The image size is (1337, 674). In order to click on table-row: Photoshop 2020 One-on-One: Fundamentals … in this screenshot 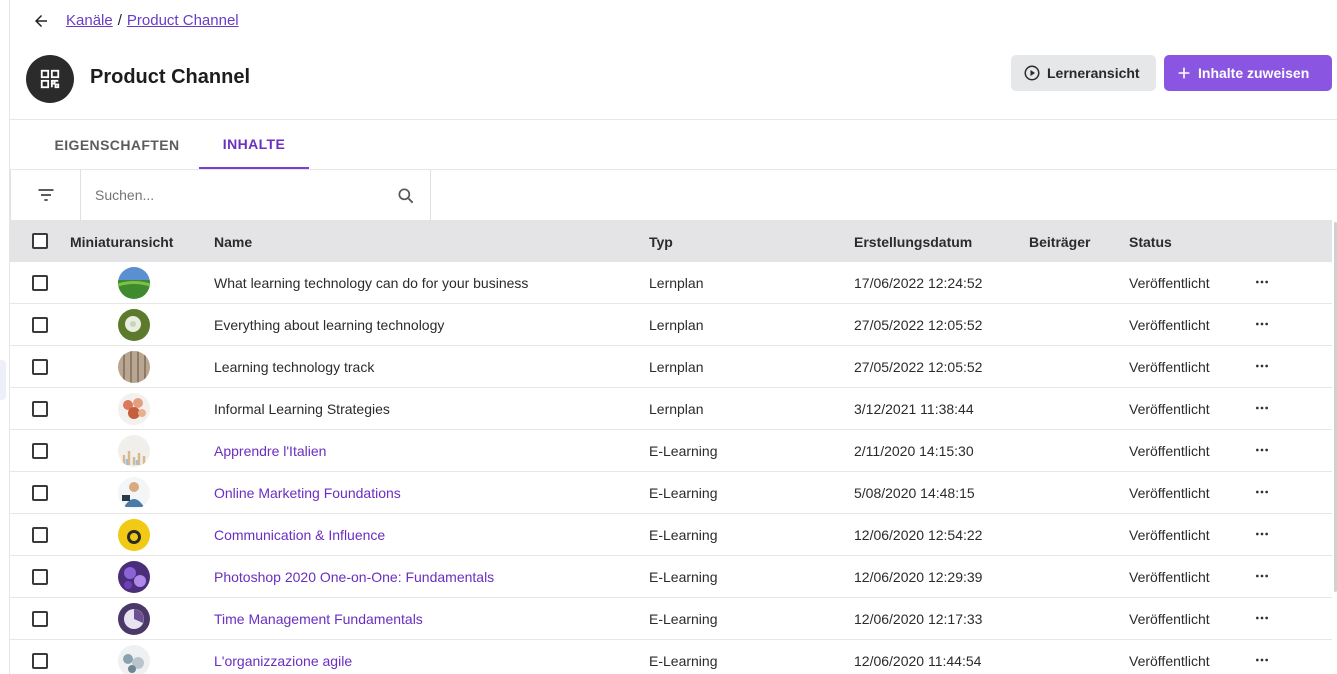, I will do `click(671, 577)`.